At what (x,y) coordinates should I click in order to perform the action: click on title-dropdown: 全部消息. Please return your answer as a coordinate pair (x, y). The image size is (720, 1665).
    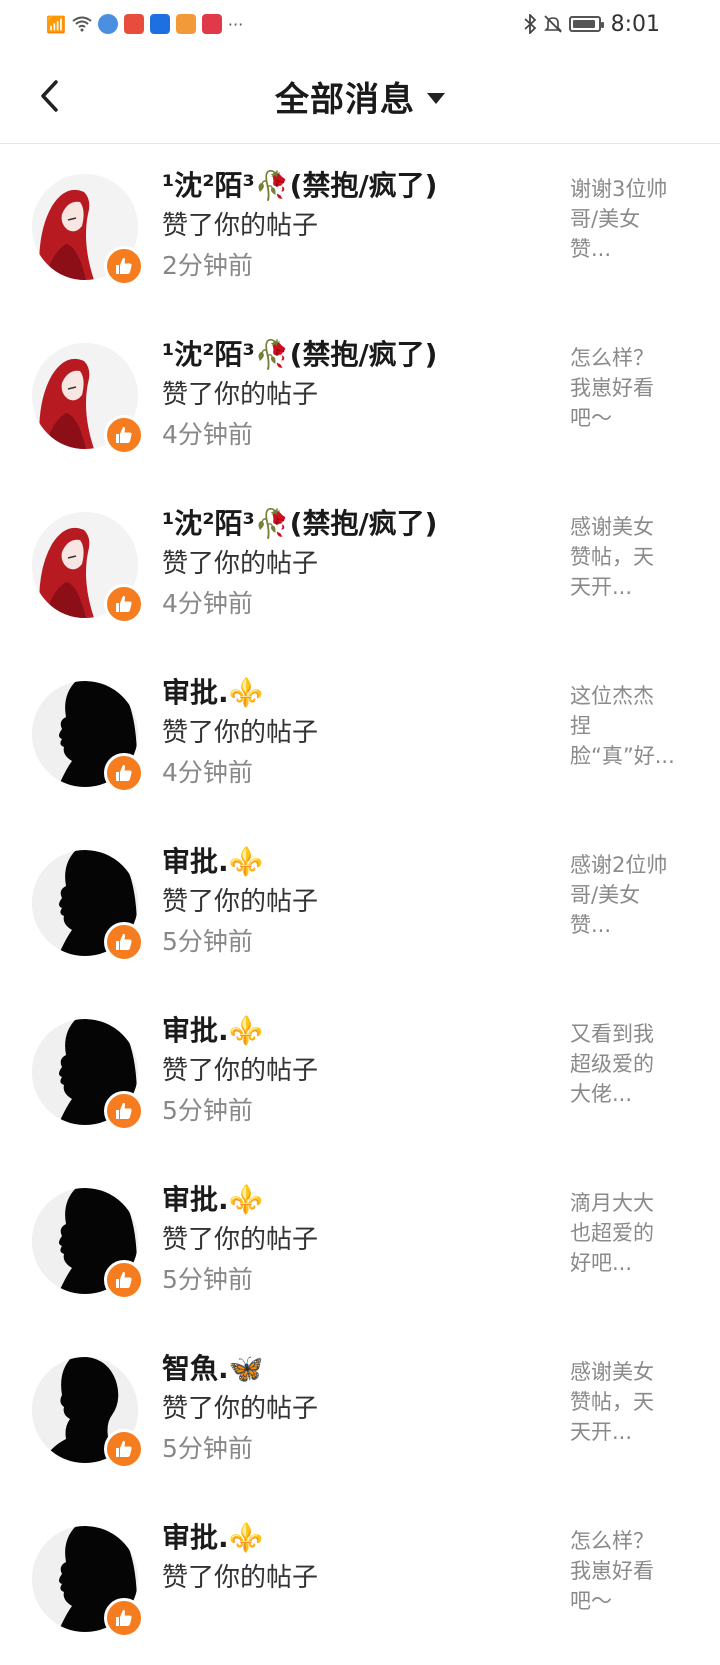
    Looking at the image, I should click on (360, 96).